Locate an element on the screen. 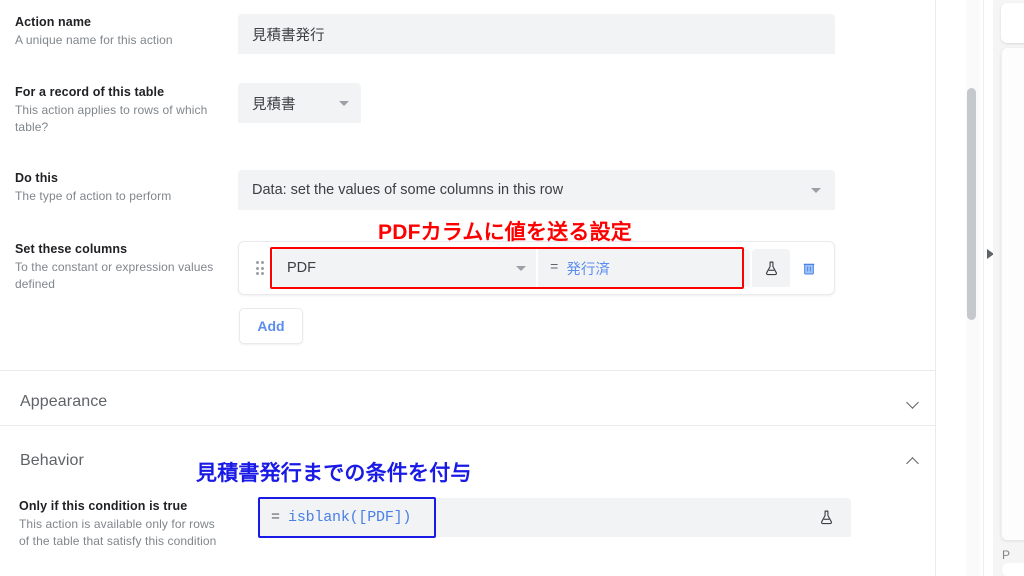  side-panel-card-bottom is located at coordinates (1012, 569).